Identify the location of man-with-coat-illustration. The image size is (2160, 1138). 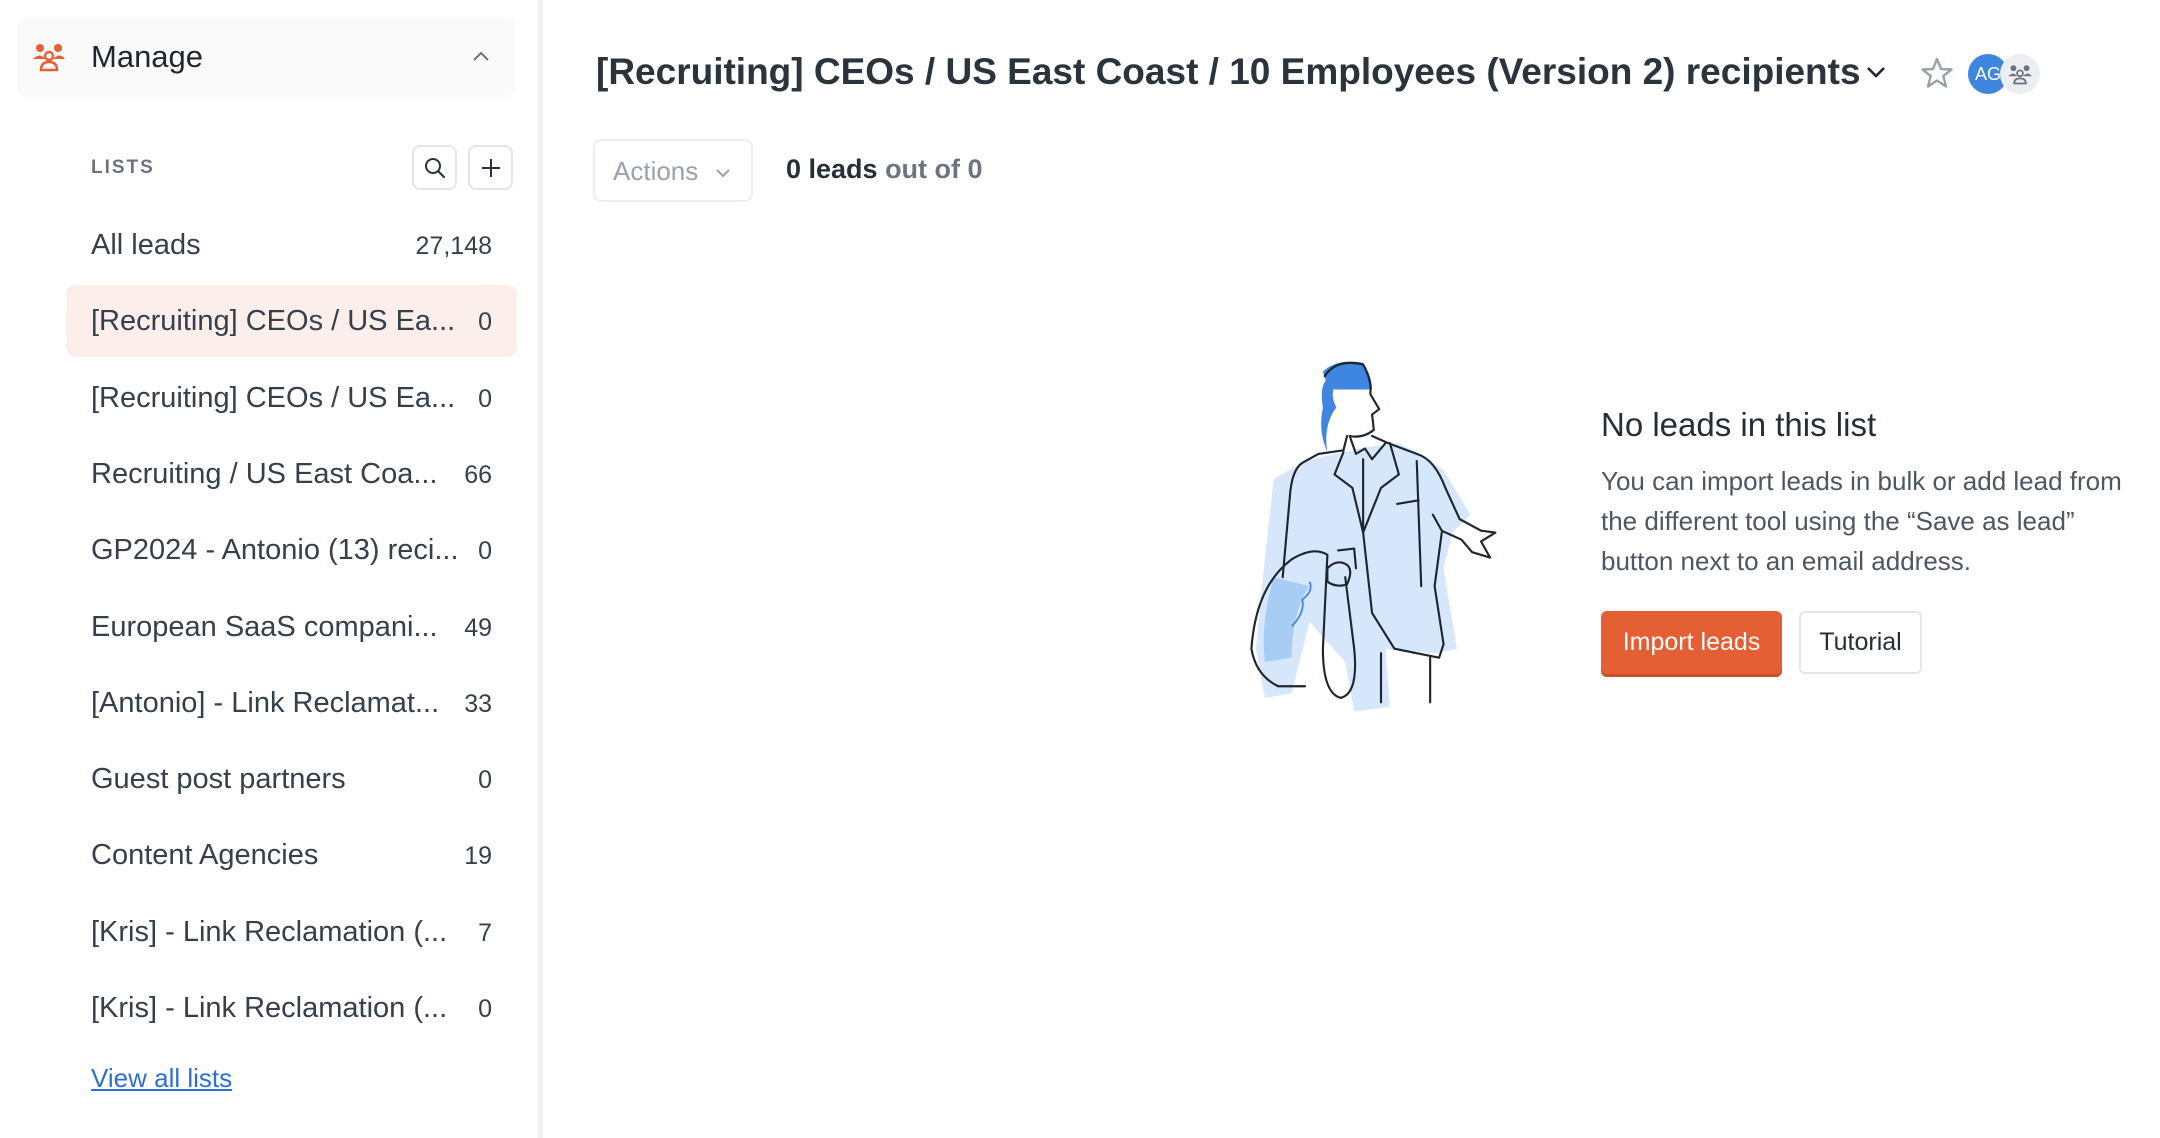
(1373, 536).